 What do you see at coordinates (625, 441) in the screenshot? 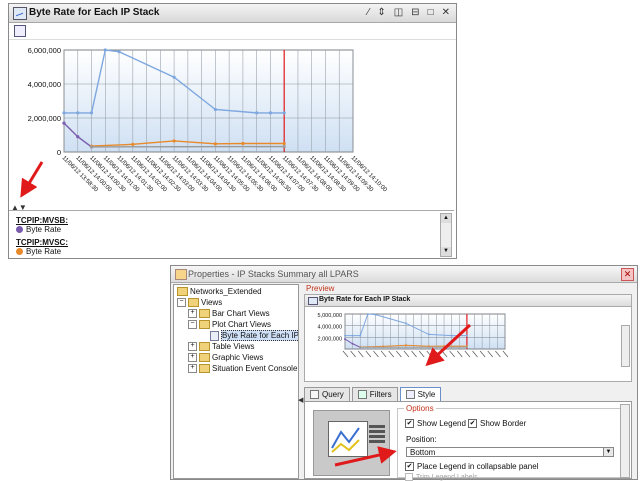
I see `style-pane-scrollbar` at bounding box center [625, 441].